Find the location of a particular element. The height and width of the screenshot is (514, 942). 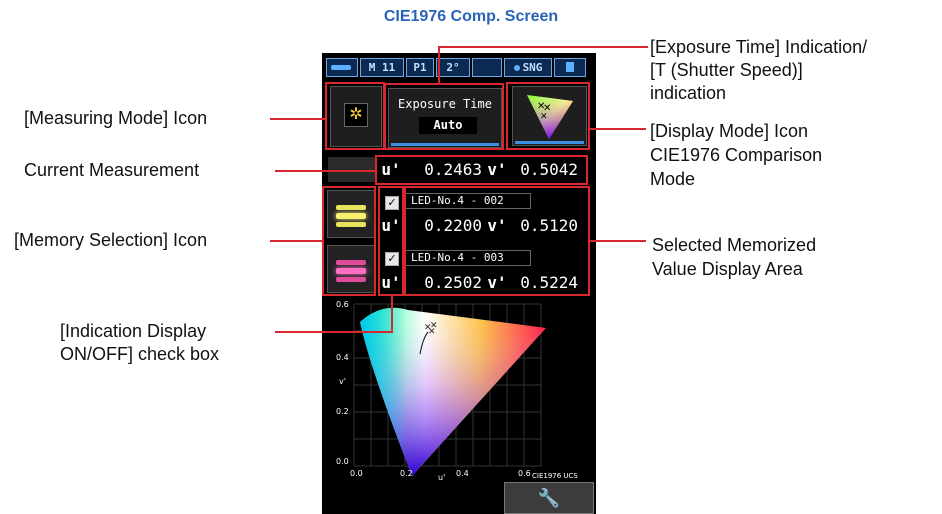

annotation-display-line3: Mode is located at coordinates (673, 179).